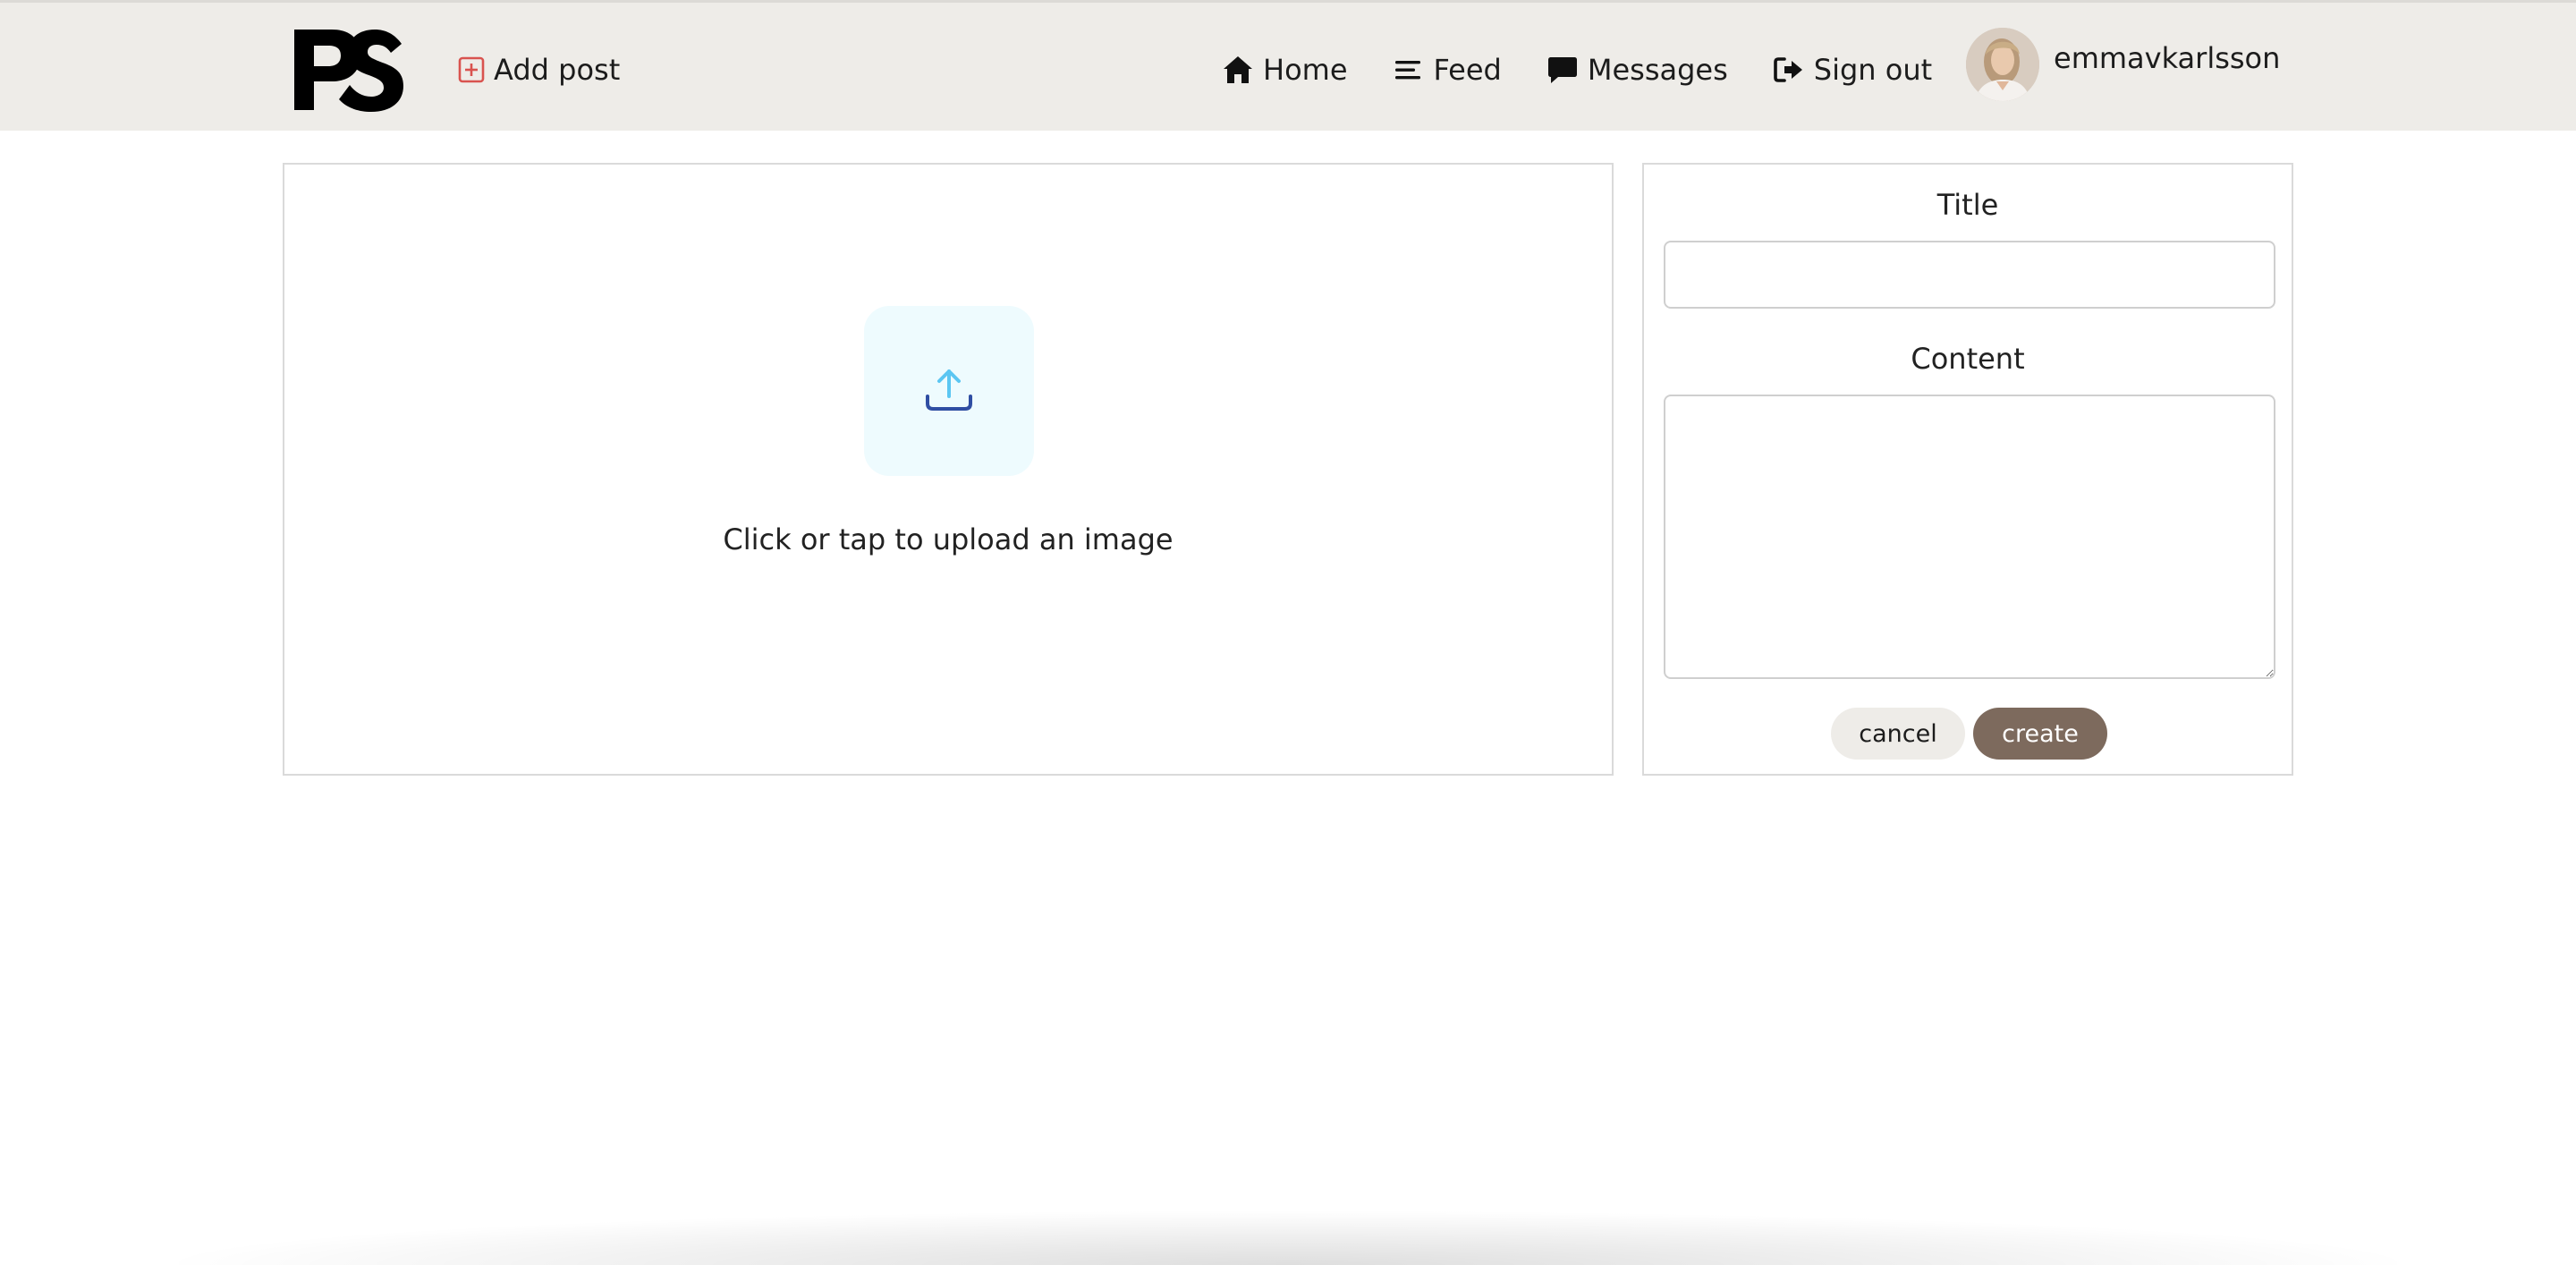  Describe the element at coordinates (557, 70) in the screenshot. I see `add-post-label: Add post` at that location.